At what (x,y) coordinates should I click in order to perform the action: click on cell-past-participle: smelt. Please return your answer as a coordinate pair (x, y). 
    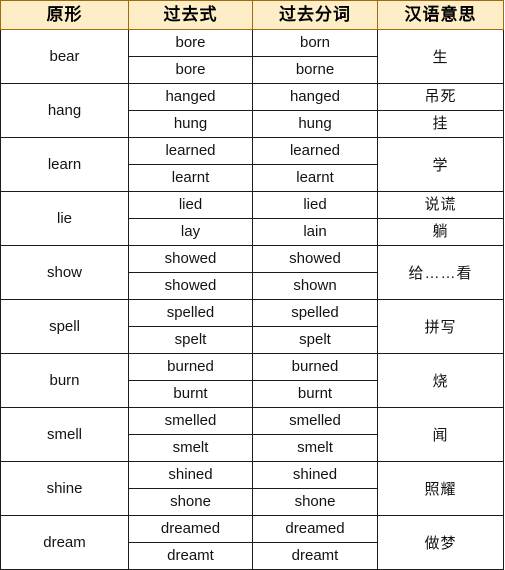
    Looking at the image, I should click on (315, 448).